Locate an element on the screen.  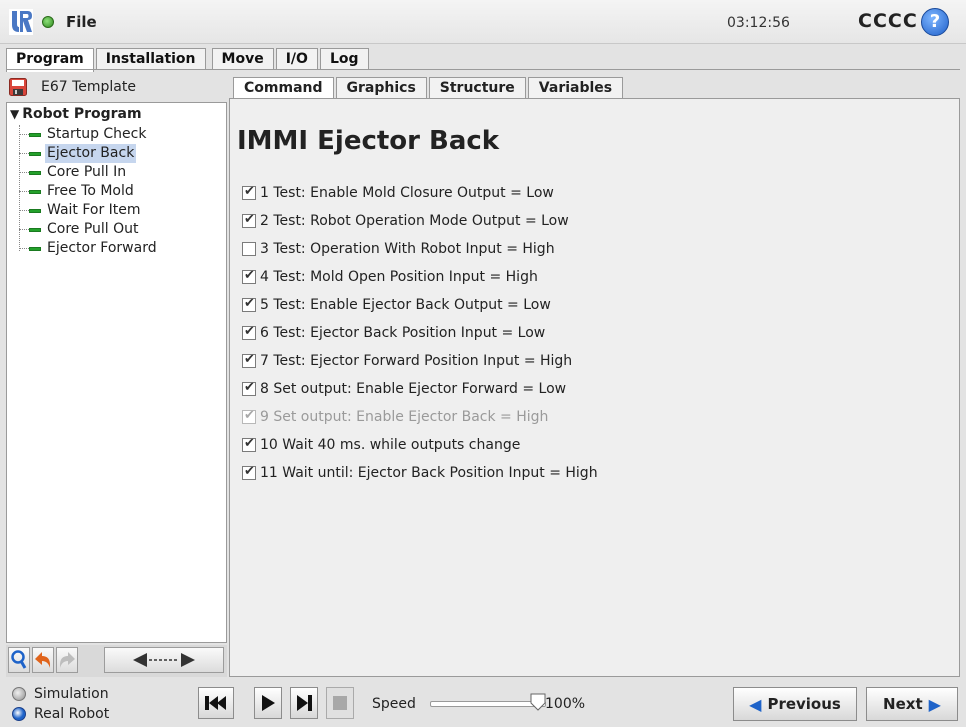
check-label: 10 Wait 40 ms. while outputs change is located at coordinates (390, 445).